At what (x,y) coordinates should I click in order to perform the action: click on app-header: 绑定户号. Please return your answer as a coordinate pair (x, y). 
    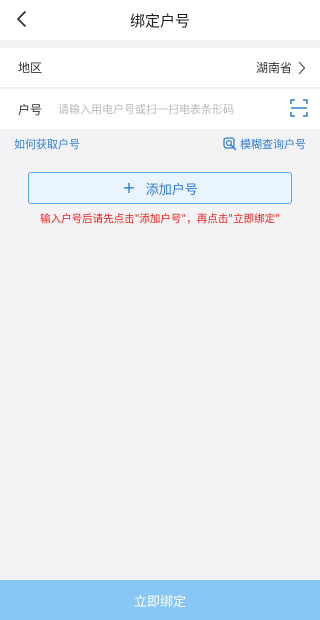
    Looking at the image, I should click on (160, 20).